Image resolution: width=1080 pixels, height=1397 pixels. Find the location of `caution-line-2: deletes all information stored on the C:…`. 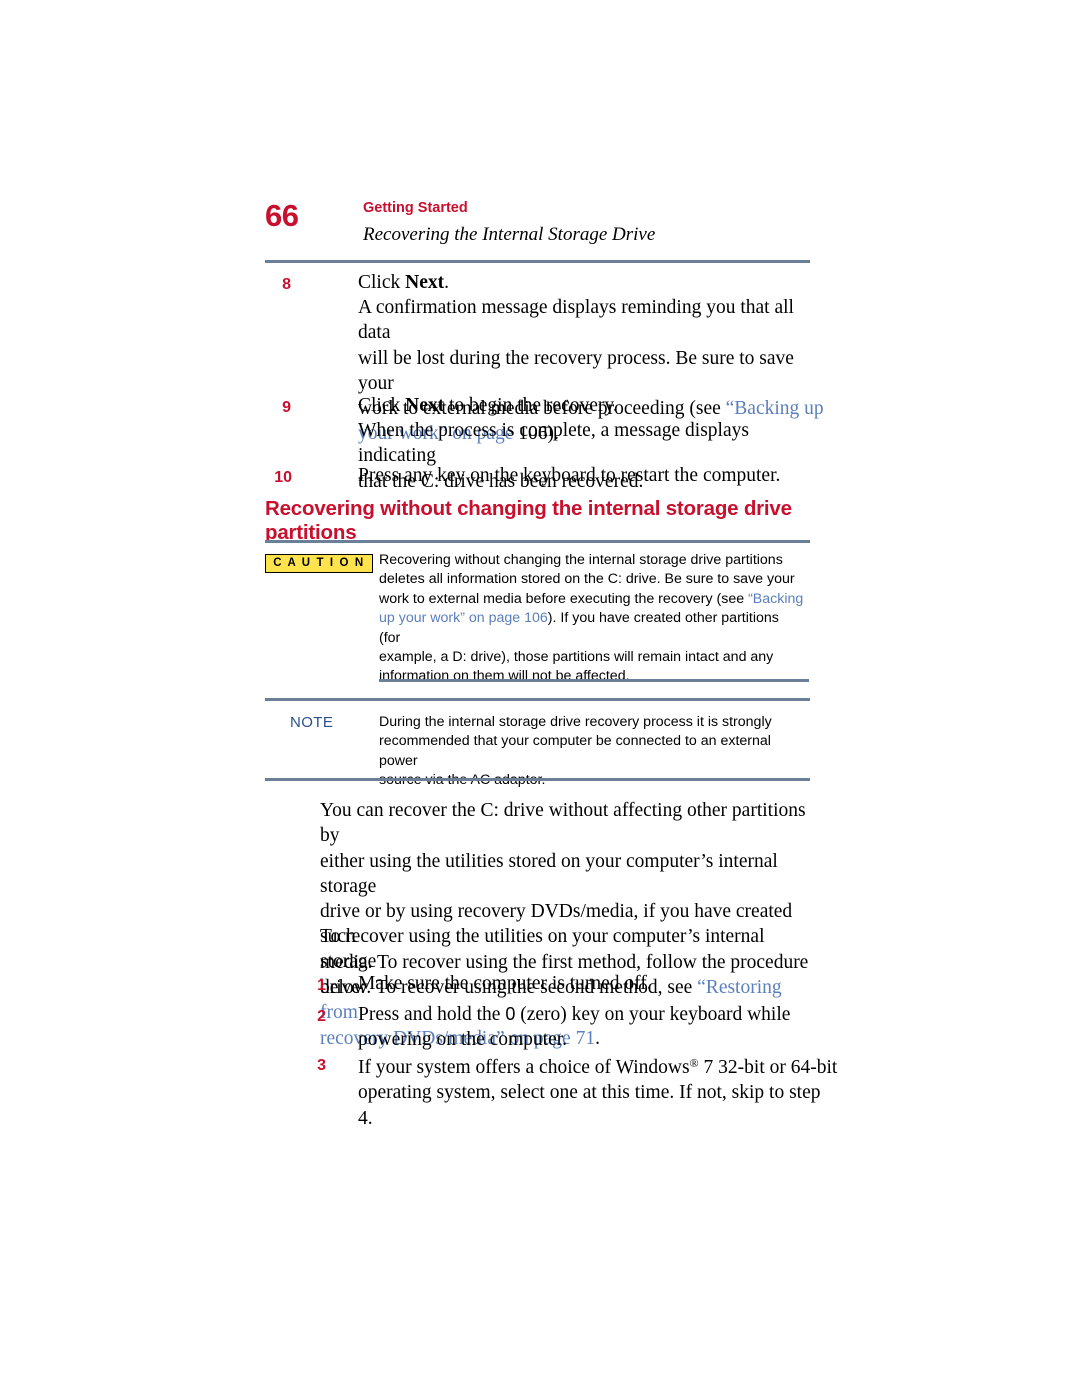

caution-line-2: deletes all information stored on the C:… is located at coordinates (587, 579).